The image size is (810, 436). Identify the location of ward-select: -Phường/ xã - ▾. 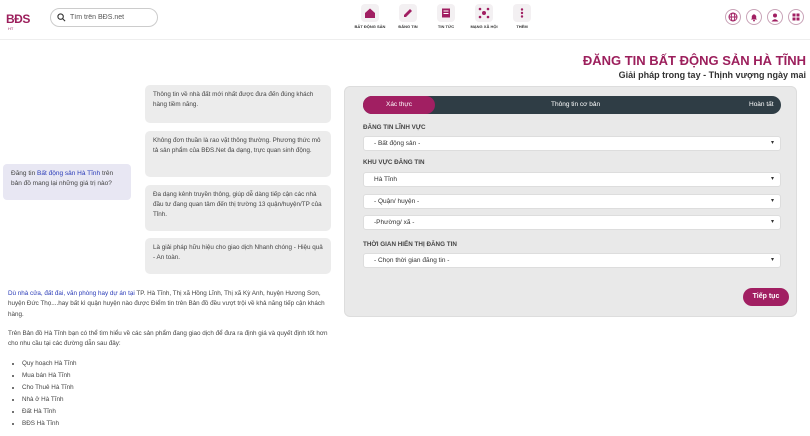
(572, 222).